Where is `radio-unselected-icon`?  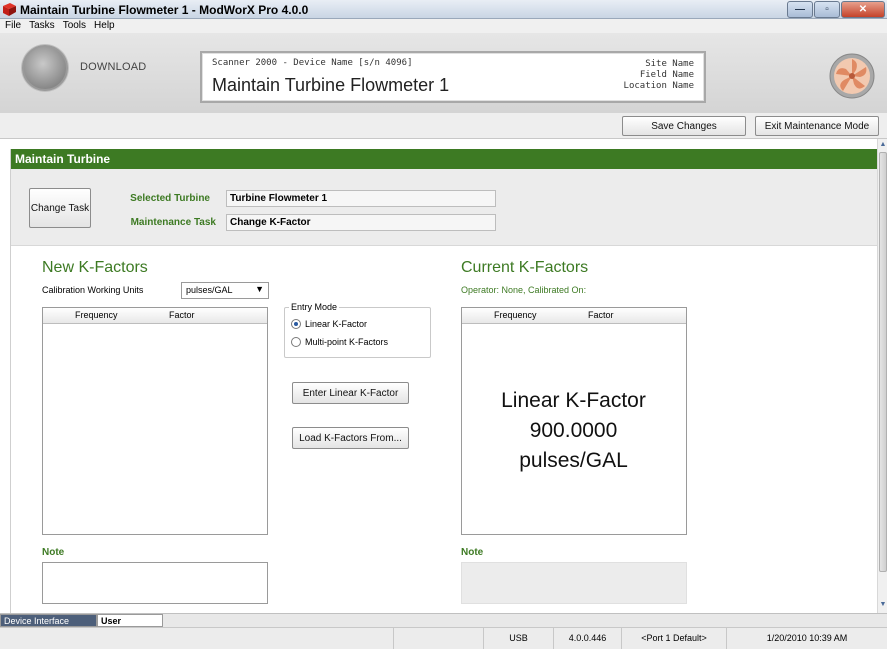
radio-unselected-icon is located at coordinates (296, 342).